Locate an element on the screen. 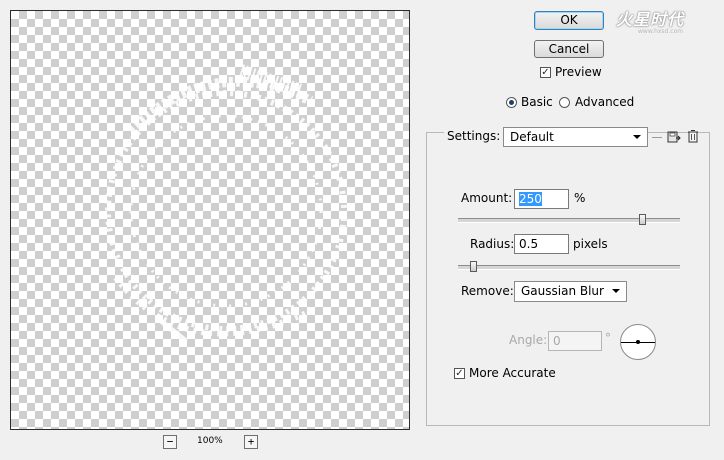  save-preset-icon is located at coordinates (674, 137).